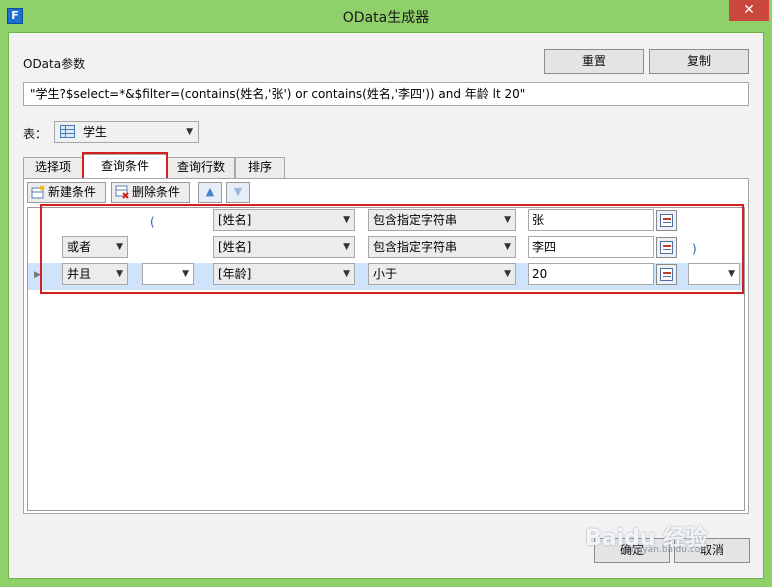 The width and height of the screenshot is (772, 587). I want to click on table-grid-icon, so click(67, 131).